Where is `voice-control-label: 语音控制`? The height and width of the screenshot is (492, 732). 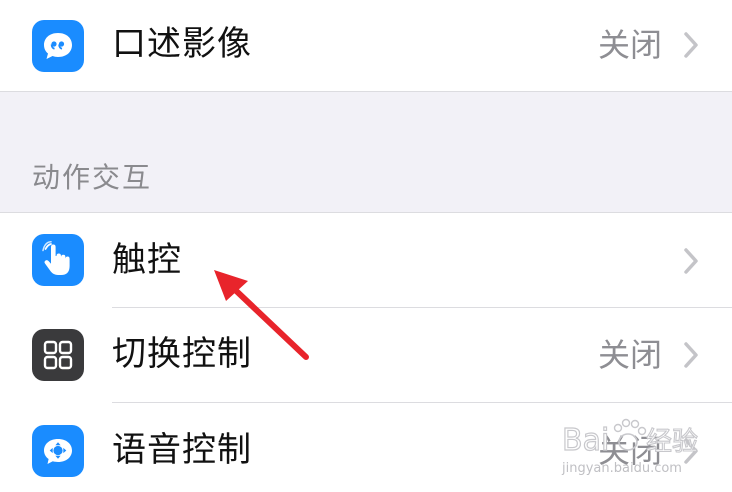
voice-control-label: 语音控制 is located at coordinates (182, 450).